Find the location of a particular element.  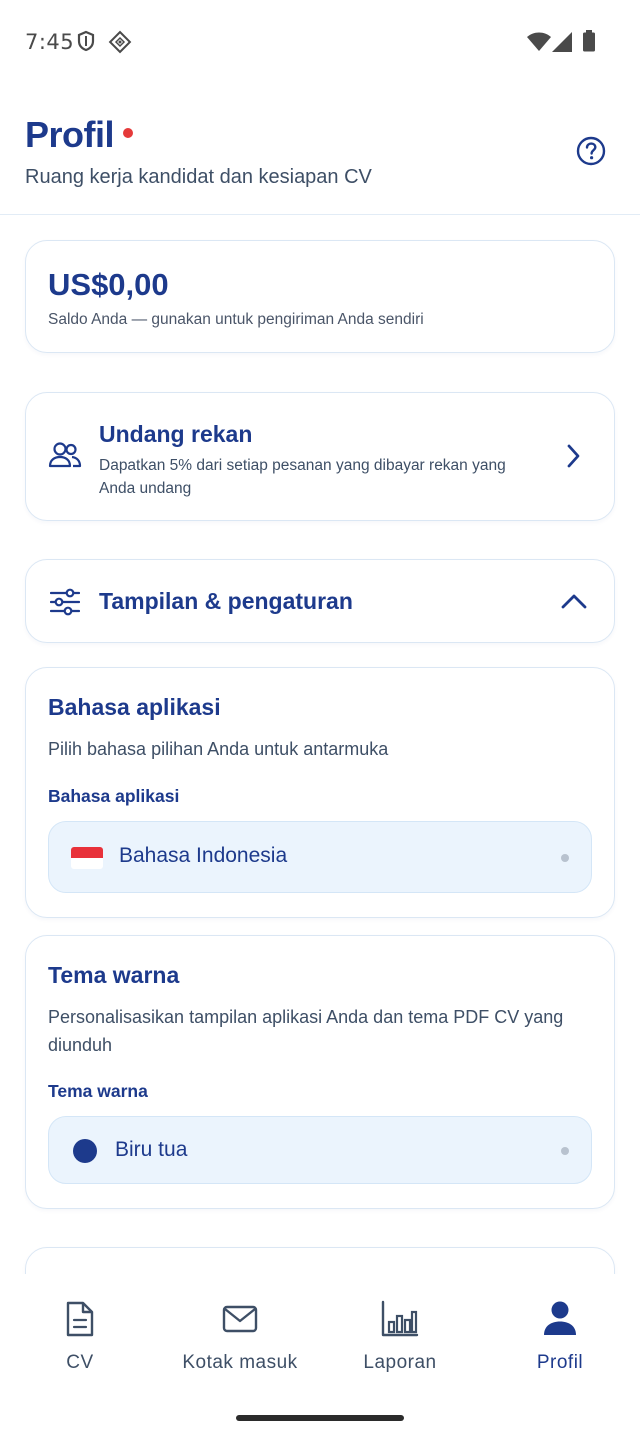

chevron-right-icon is located at coordinates (574, 458).